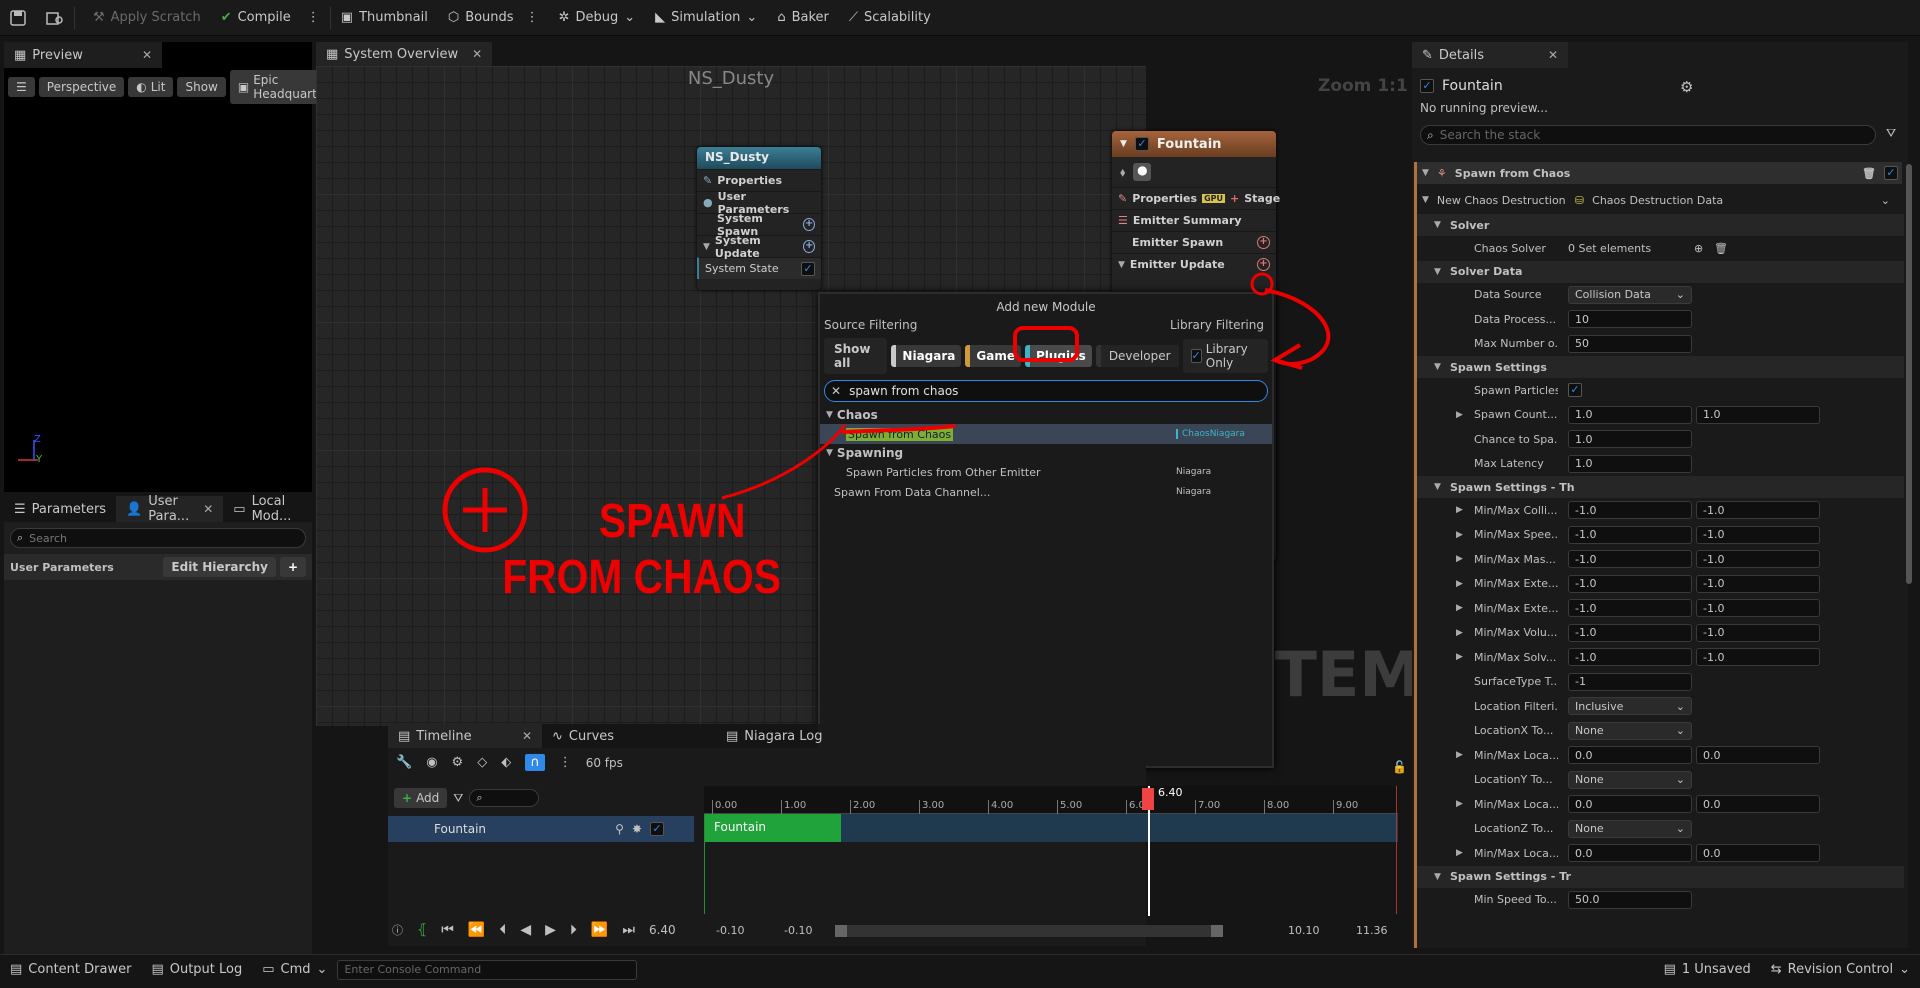  What do you see at coordinates (1660, 487) in the screenshot?
I see `details-section: ▼ Spawn Settings - Th` at bounding box center [1660, 487].